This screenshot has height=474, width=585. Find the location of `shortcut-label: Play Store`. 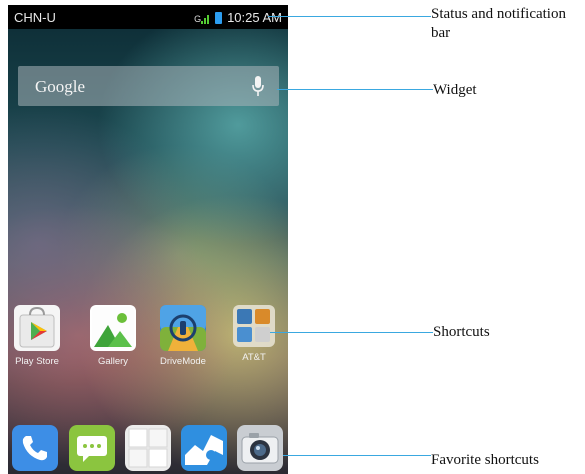

shortcut-label: Play Store is located at coordinates (37, 361).